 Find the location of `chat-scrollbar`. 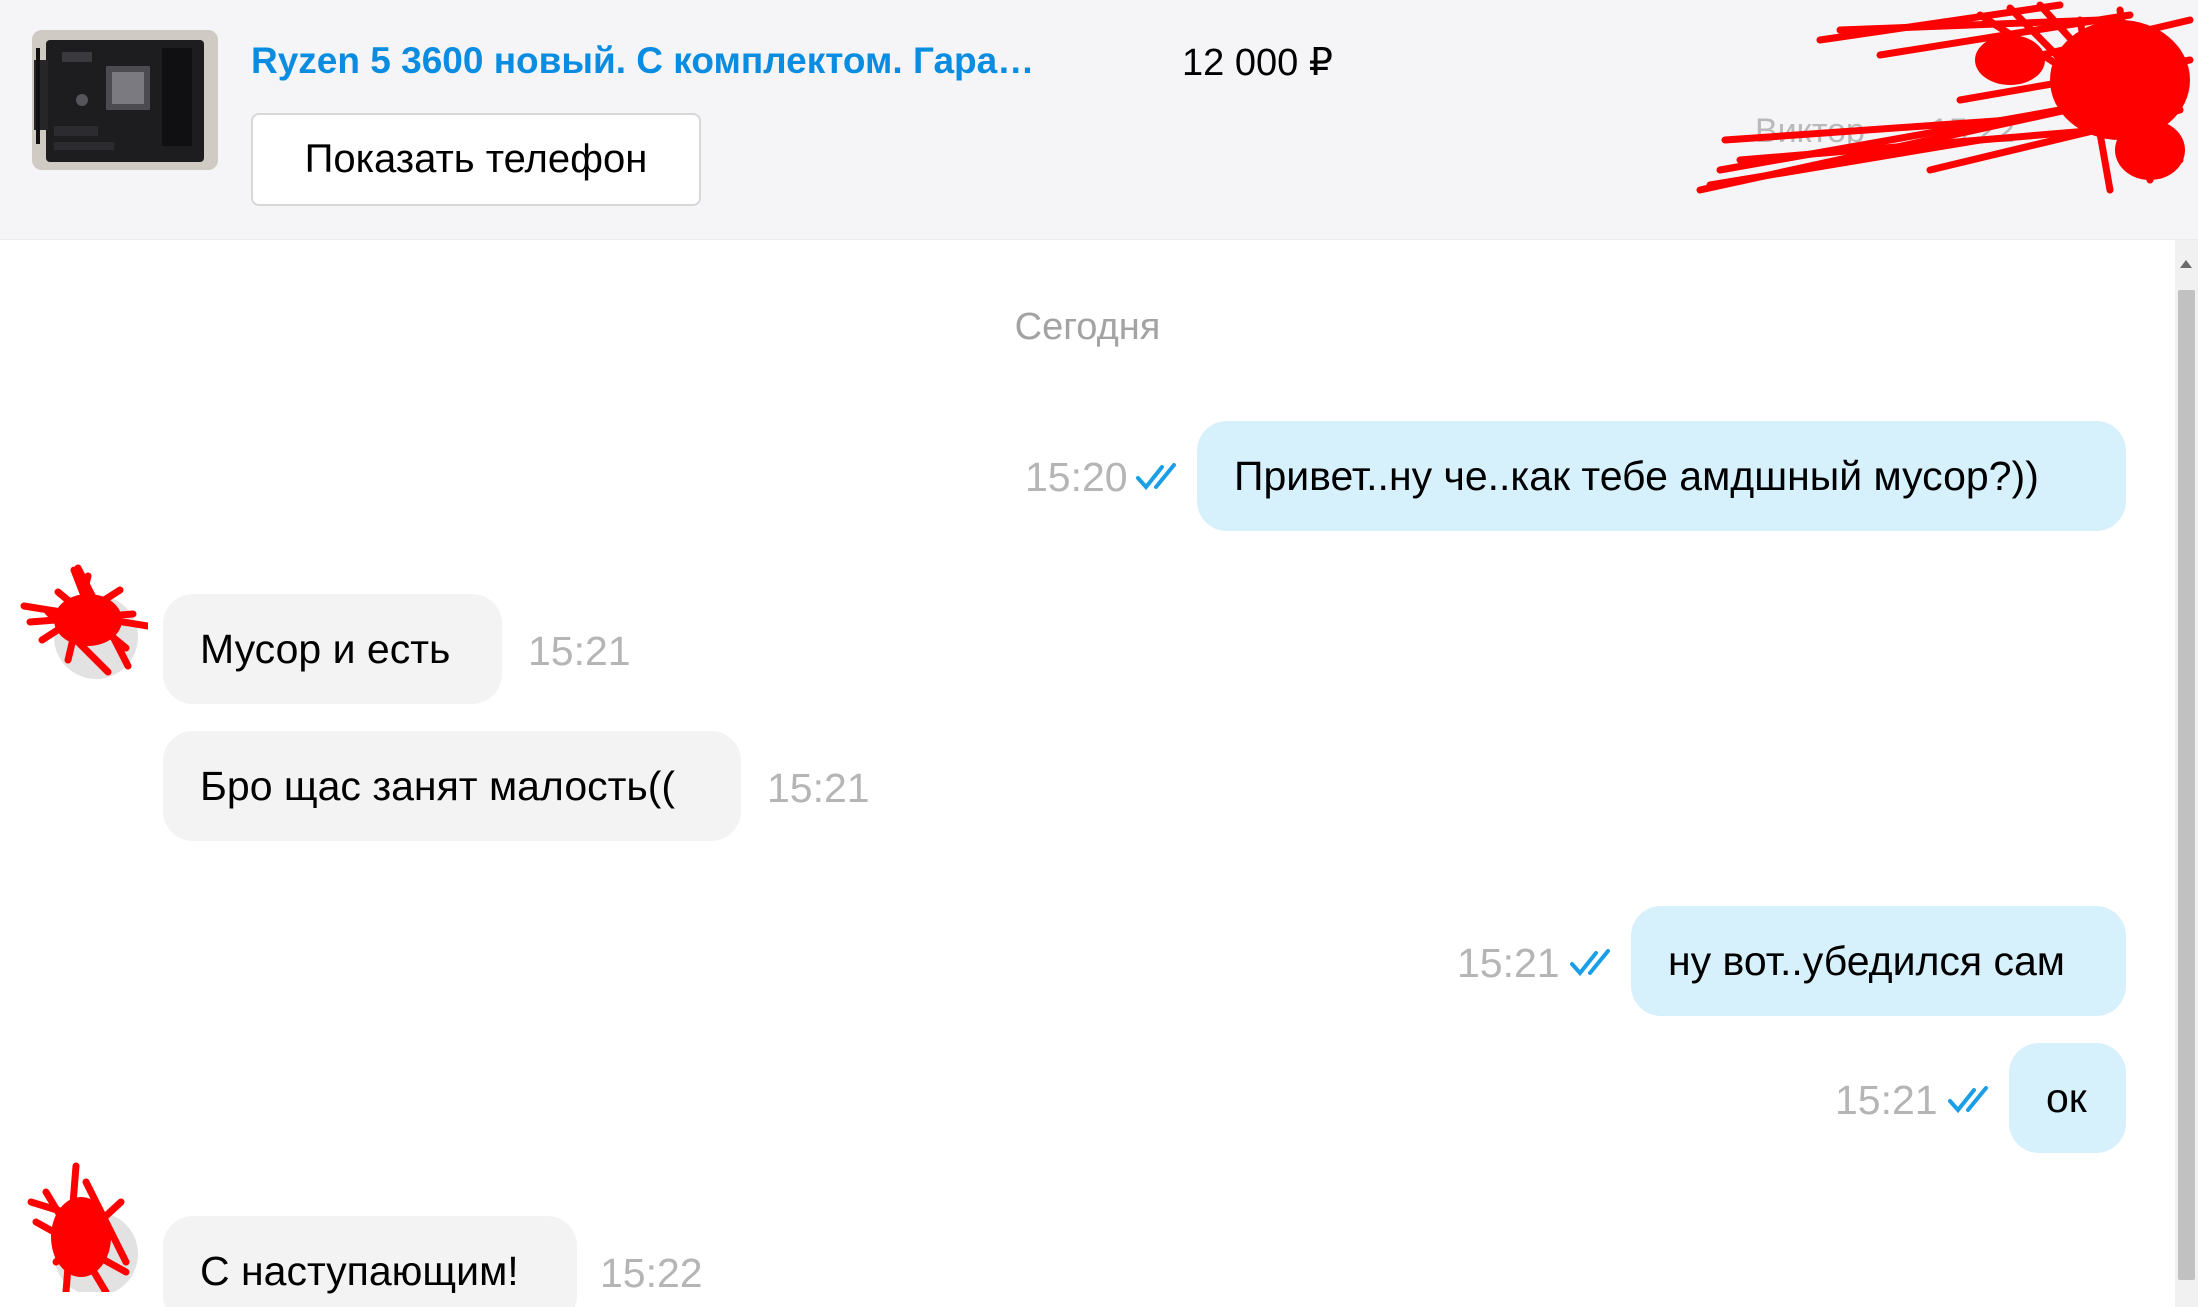

chat-scrollbar is located at coordinates (2186, 773).